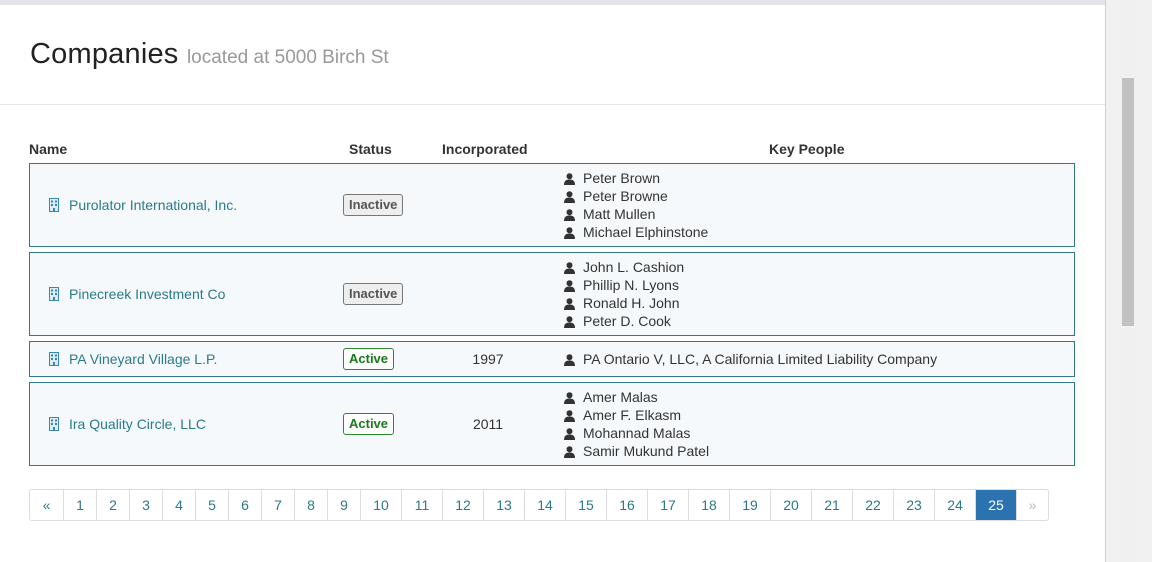 The image size is (1152, 562). I want to click on pagination-page: 14, so click(544, 505).